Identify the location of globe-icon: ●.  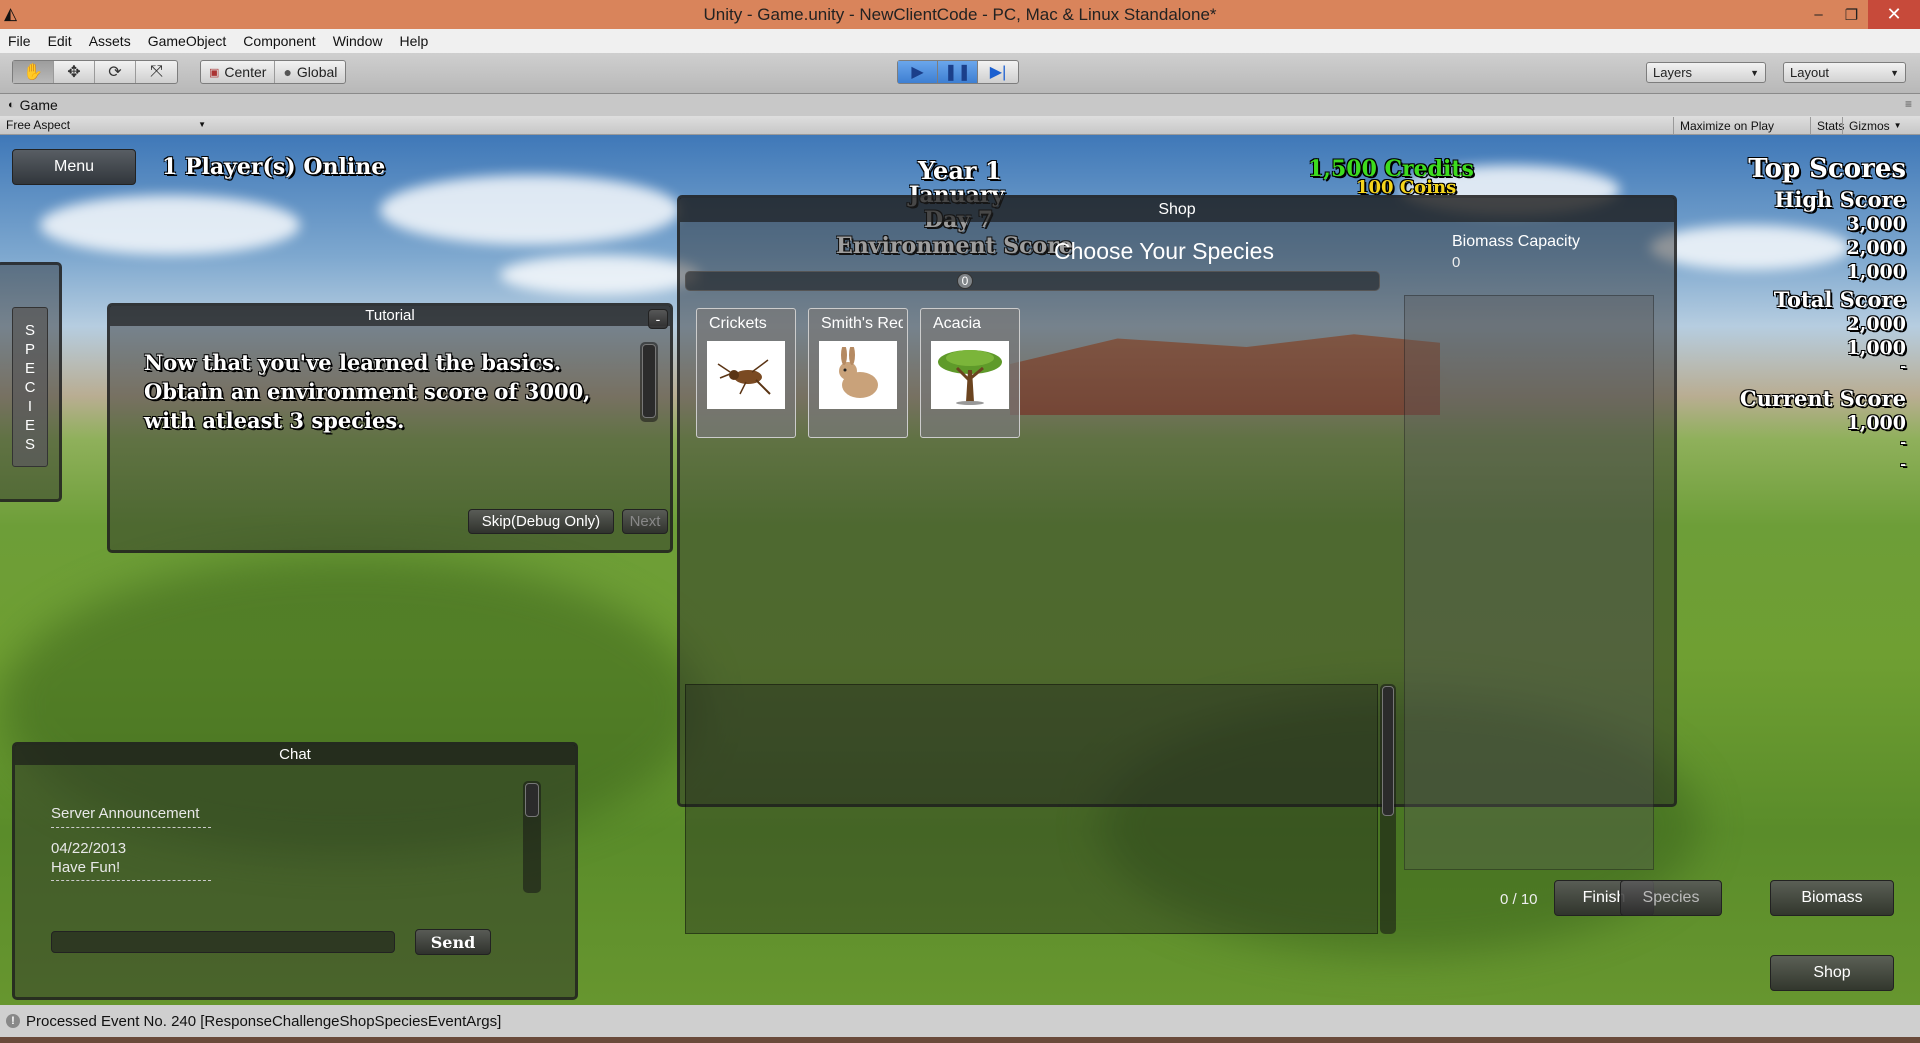
(287, 72).